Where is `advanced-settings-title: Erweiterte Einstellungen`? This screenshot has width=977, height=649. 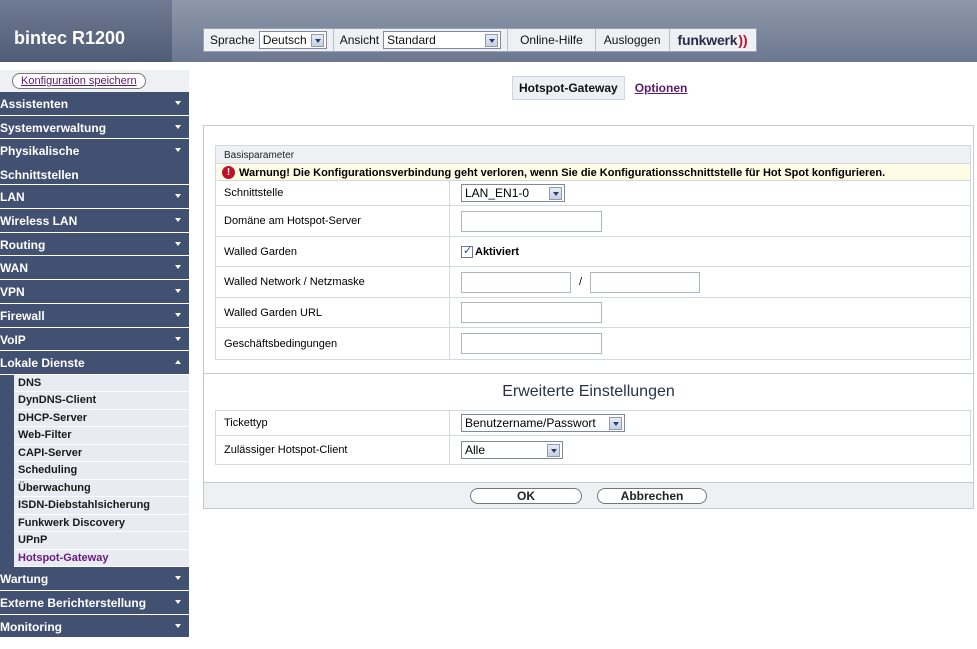
advanced-settings-title: Erweiterte Einstellungen is located at coordinates (588, 390).